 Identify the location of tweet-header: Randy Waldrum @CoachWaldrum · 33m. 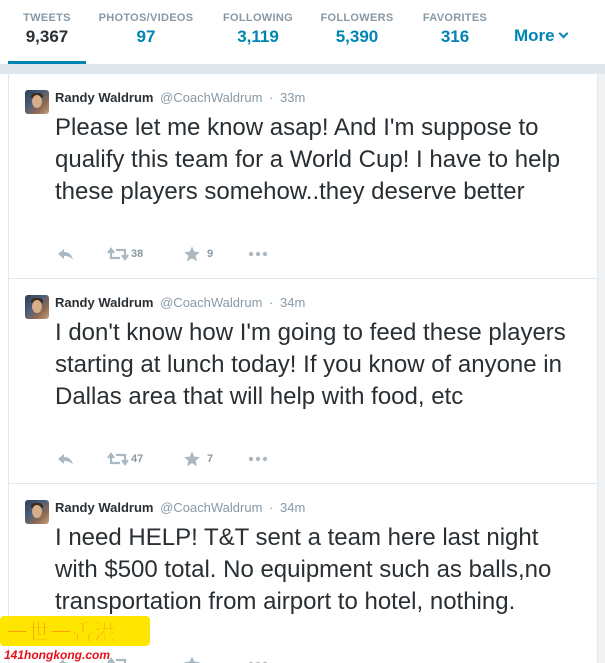
(180, 97).